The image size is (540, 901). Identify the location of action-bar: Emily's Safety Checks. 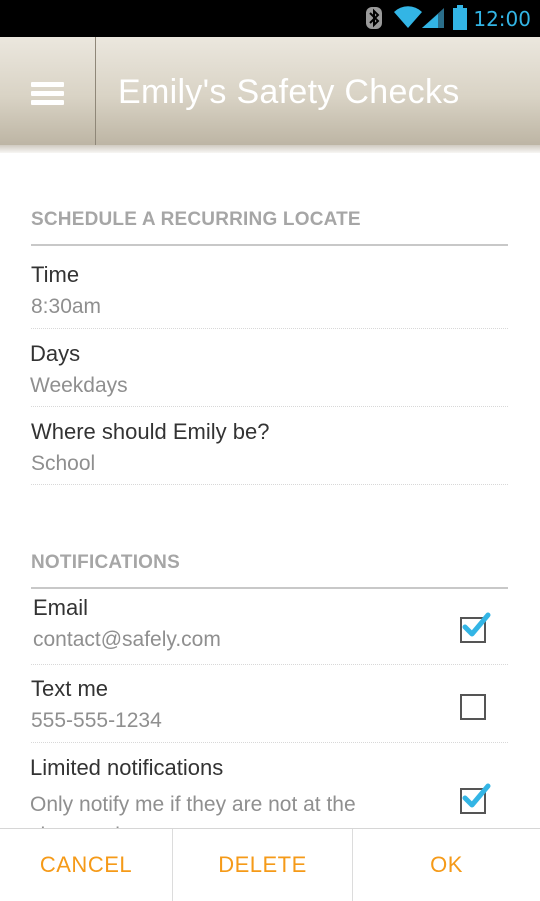
(270, 91).